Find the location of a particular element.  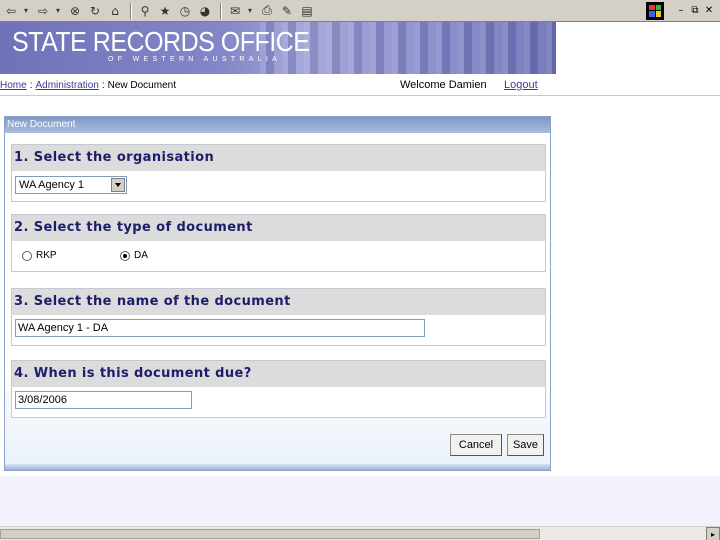

search-icon: ⚲ is located at coordinates (145, 11).